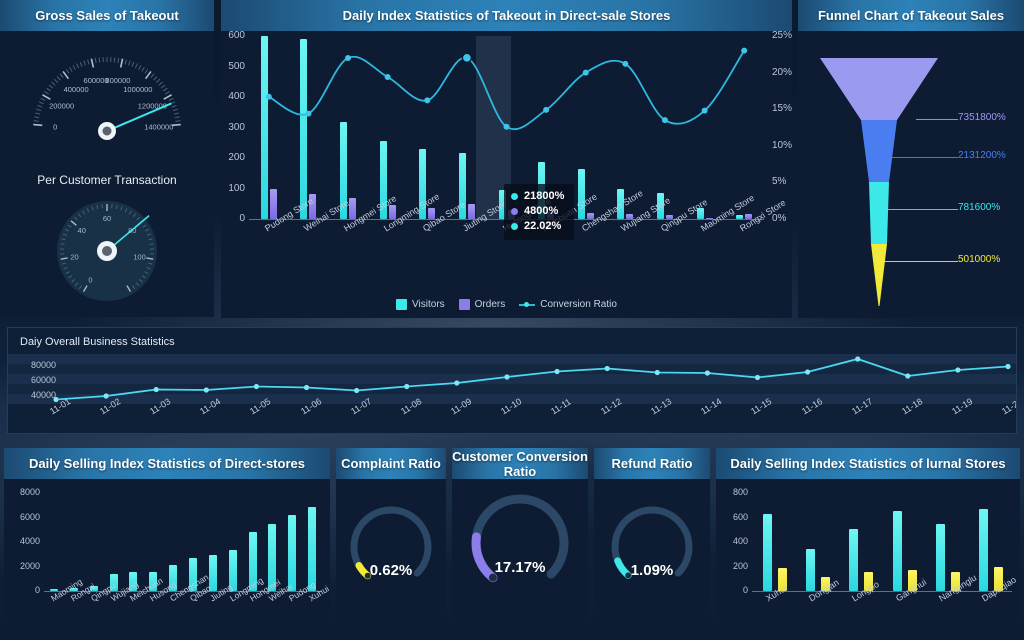  Describe the element at coordinates (520, 463) in the screenshot. I see `panel-title-customer-conversion: Customer Conversion Ratio` at that location.